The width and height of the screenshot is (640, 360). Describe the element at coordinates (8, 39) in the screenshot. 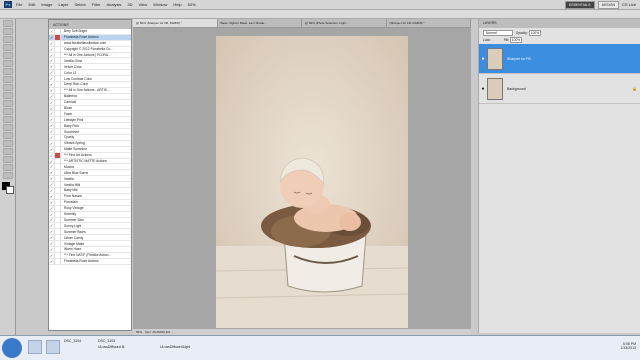

I see `lasso-tool-icon` at that location.